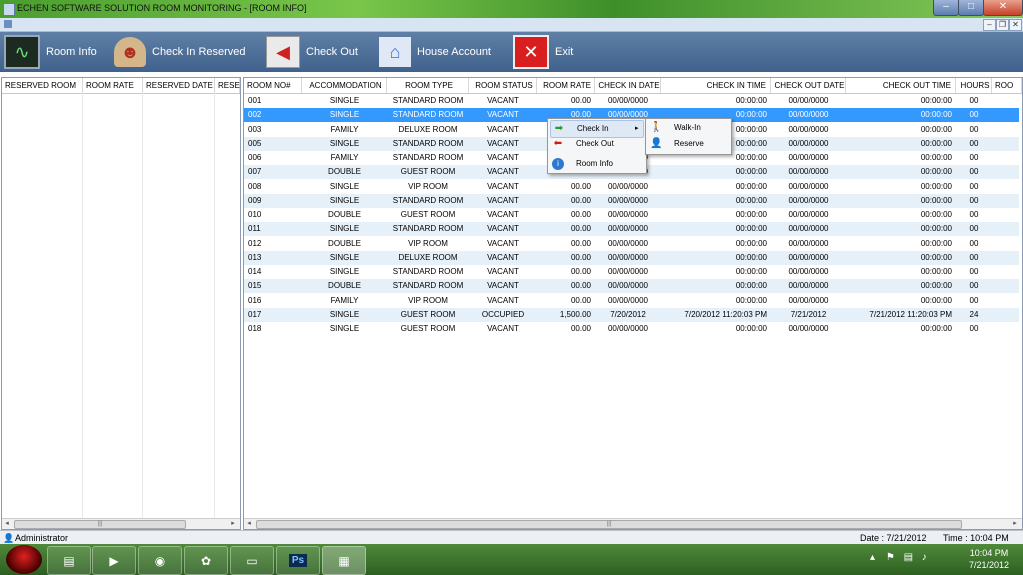 The image size is (1023, 575). What do you see at coordinates (180, 52) in the screenshot?
I see `check-in-reserved-button: ☻ Check In Reserved` at bounding box center [180, 52].